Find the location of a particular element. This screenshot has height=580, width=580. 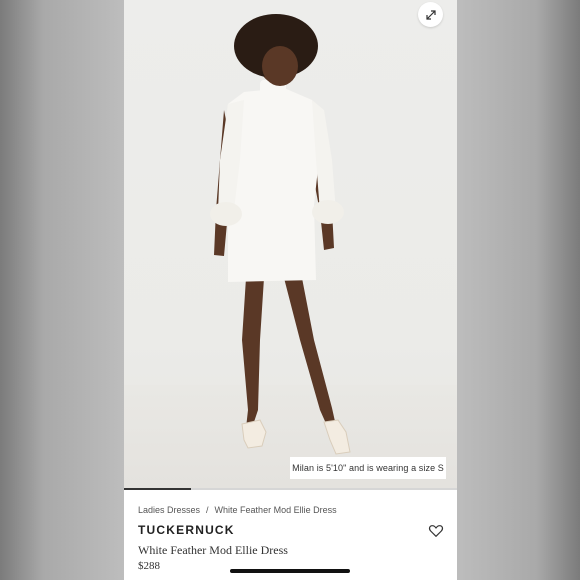

image-carousel-progress is located at coordinates (290, 489).